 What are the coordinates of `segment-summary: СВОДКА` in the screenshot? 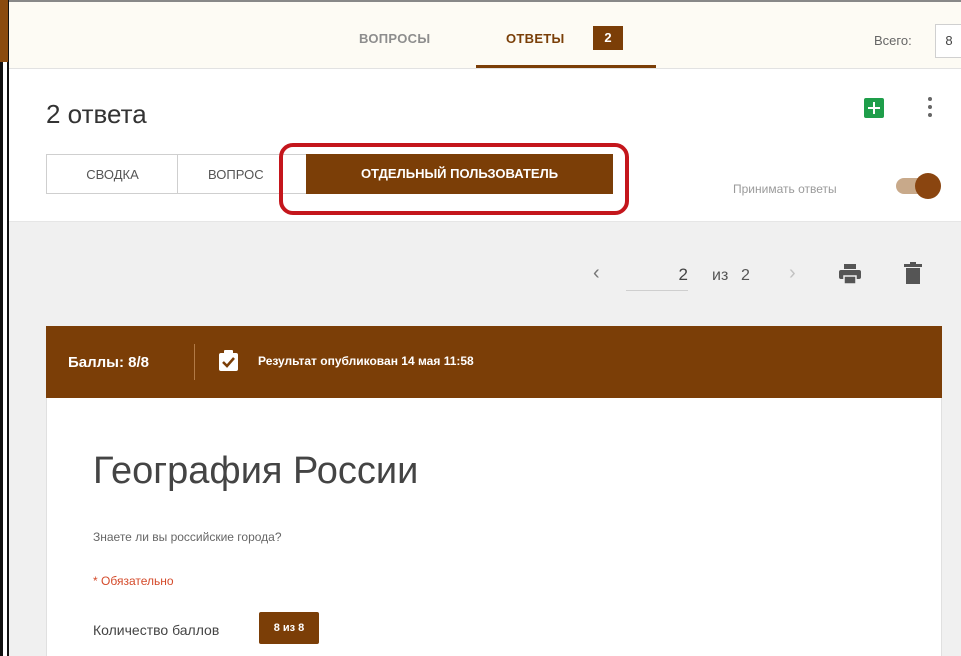 It's located at (112, 174).